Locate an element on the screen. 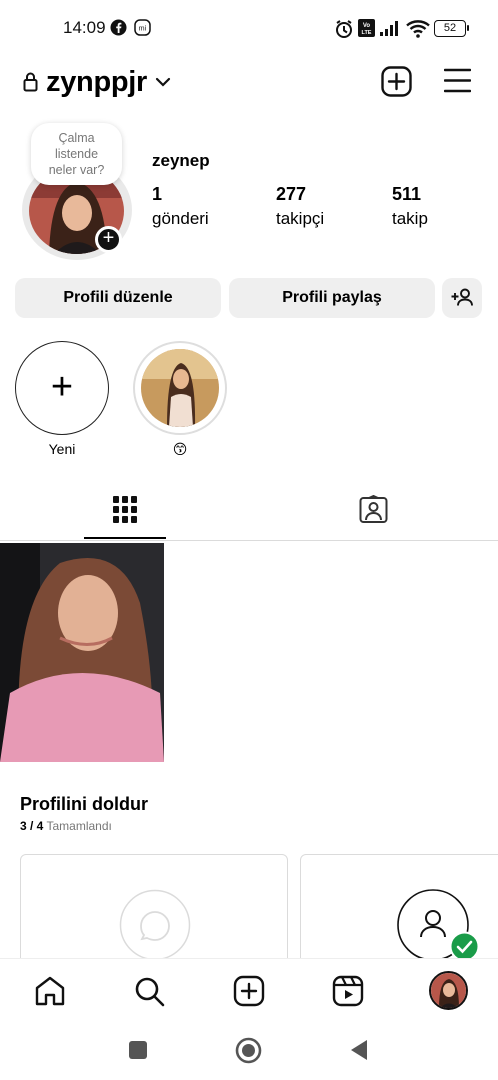  stat-following: 511 takip is located at coordinates (410, 206).